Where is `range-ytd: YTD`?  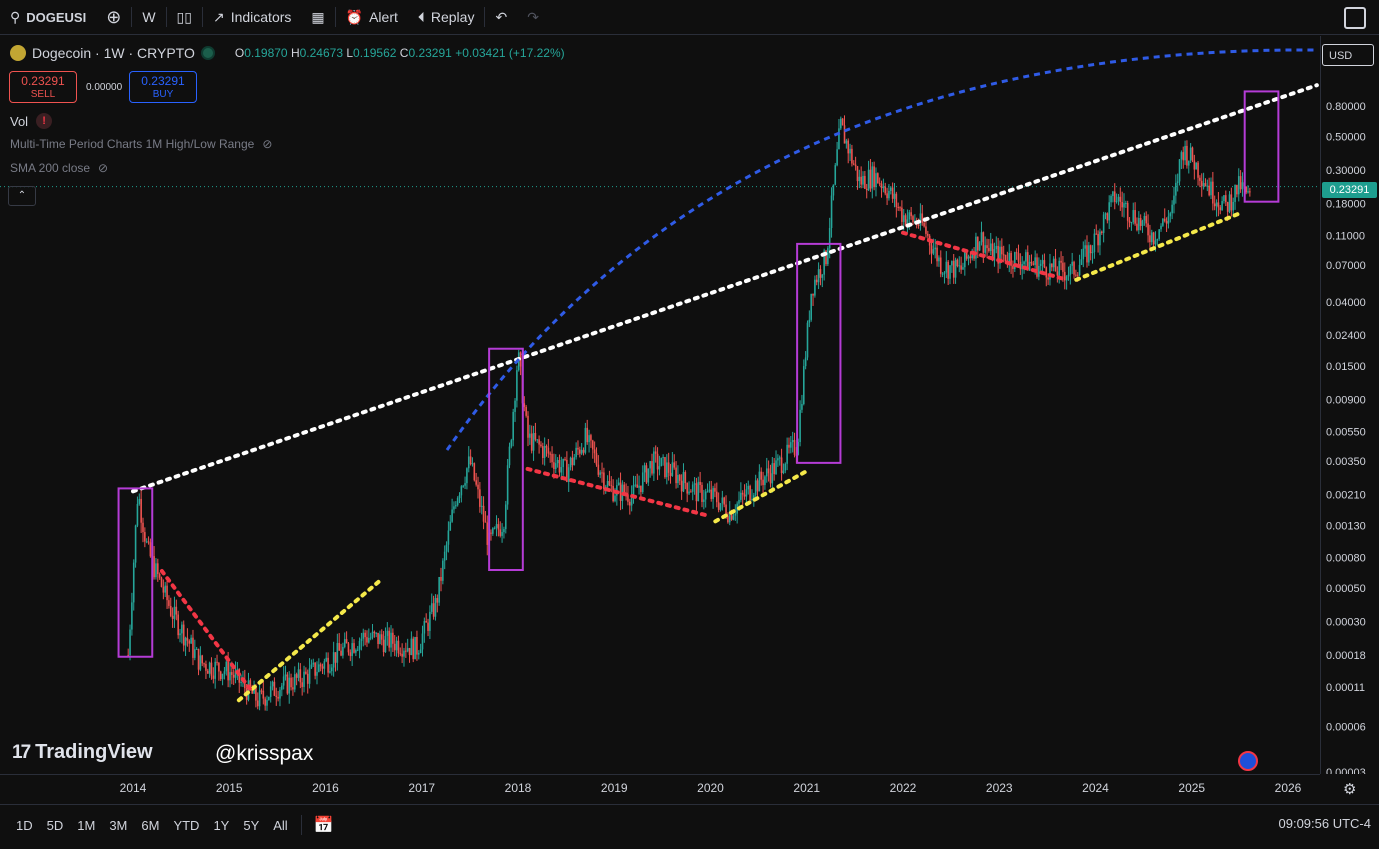
range-ytd: YTD is located at coordinates (186, 825).